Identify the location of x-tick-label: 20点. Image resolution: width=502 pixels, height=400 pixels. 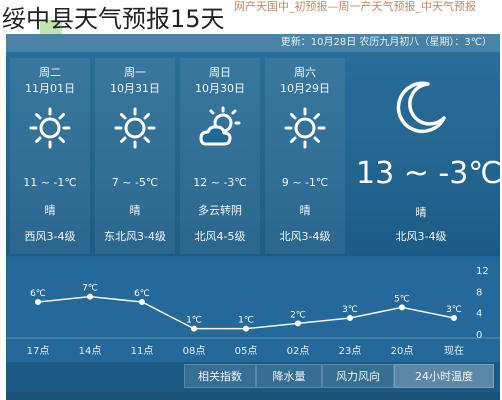
(402, 351).